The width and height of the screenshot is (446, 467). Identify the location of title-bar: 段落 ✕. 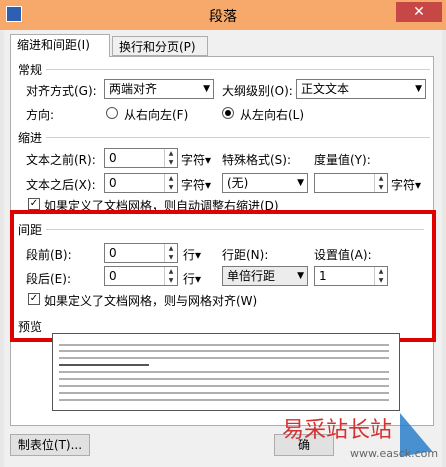
(223, 15).